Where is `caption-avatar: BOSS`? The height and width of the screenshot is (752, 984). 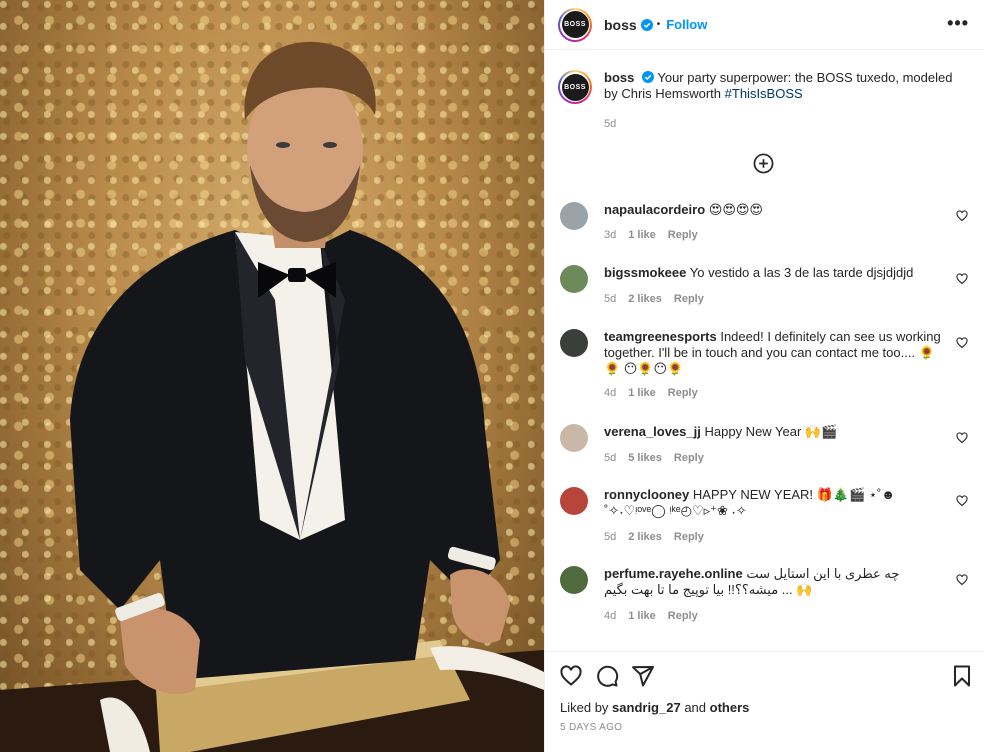 caption-avatar: BOSS is located at coordinates (575, 87).